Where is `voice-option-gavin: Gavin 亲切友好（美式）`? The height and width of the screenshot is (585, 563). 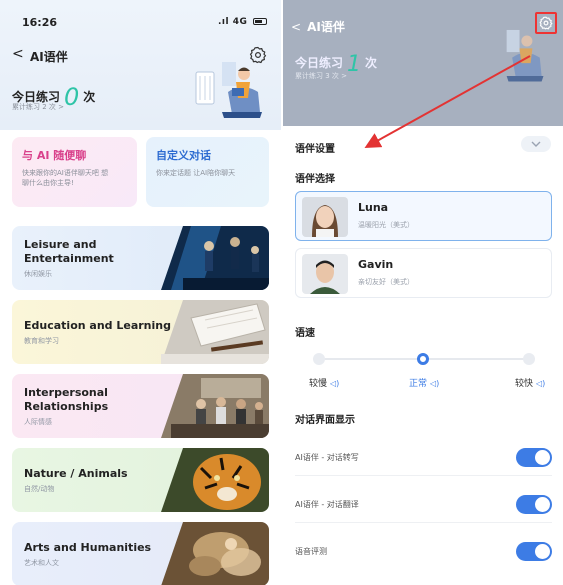
voice-option-gavin: Gavin 亲切友好（美式） is located at coordinates (423, 273).